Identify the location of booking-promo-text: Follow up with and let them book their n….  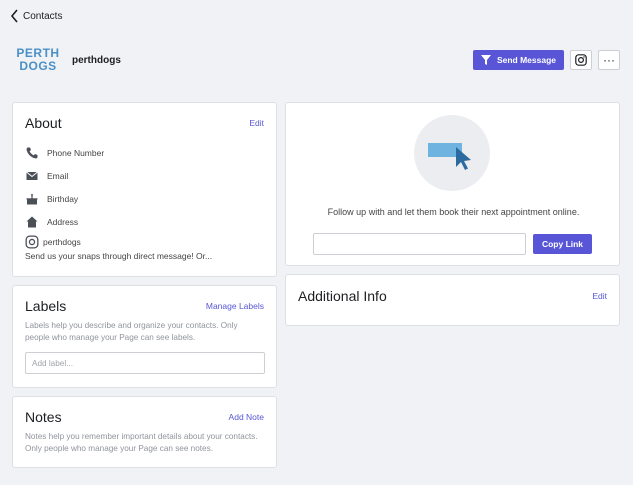
(453, 212).